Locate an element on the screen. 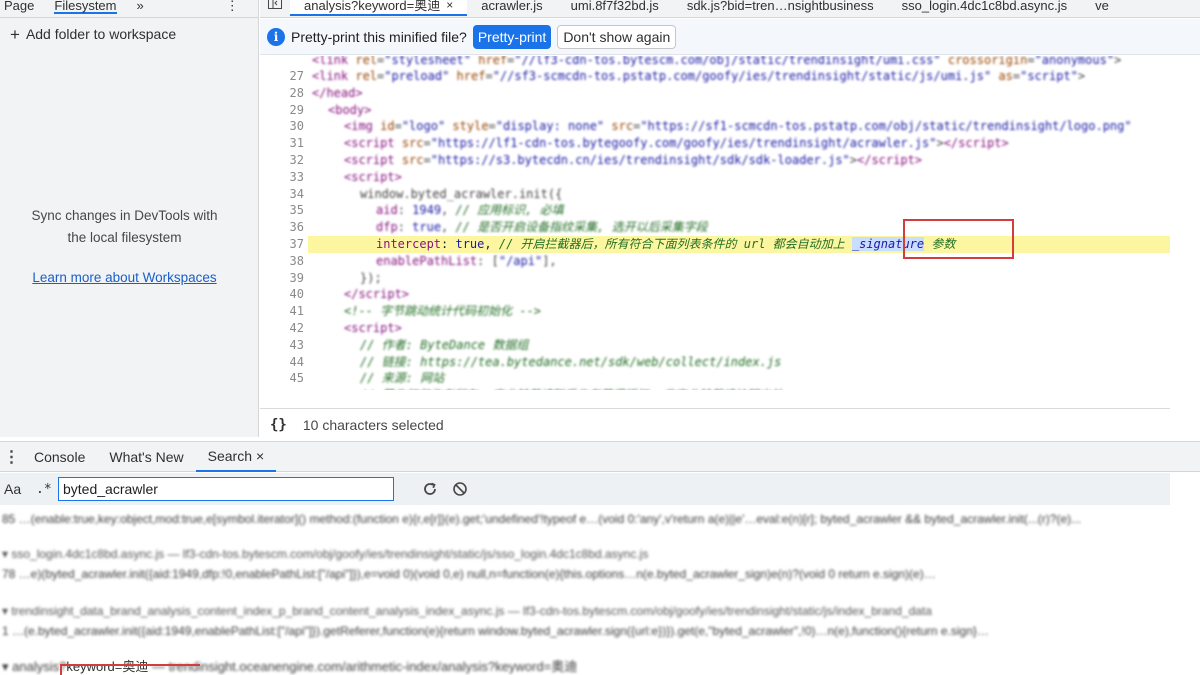  line-number: 31 is located at coordinates (296, 143).